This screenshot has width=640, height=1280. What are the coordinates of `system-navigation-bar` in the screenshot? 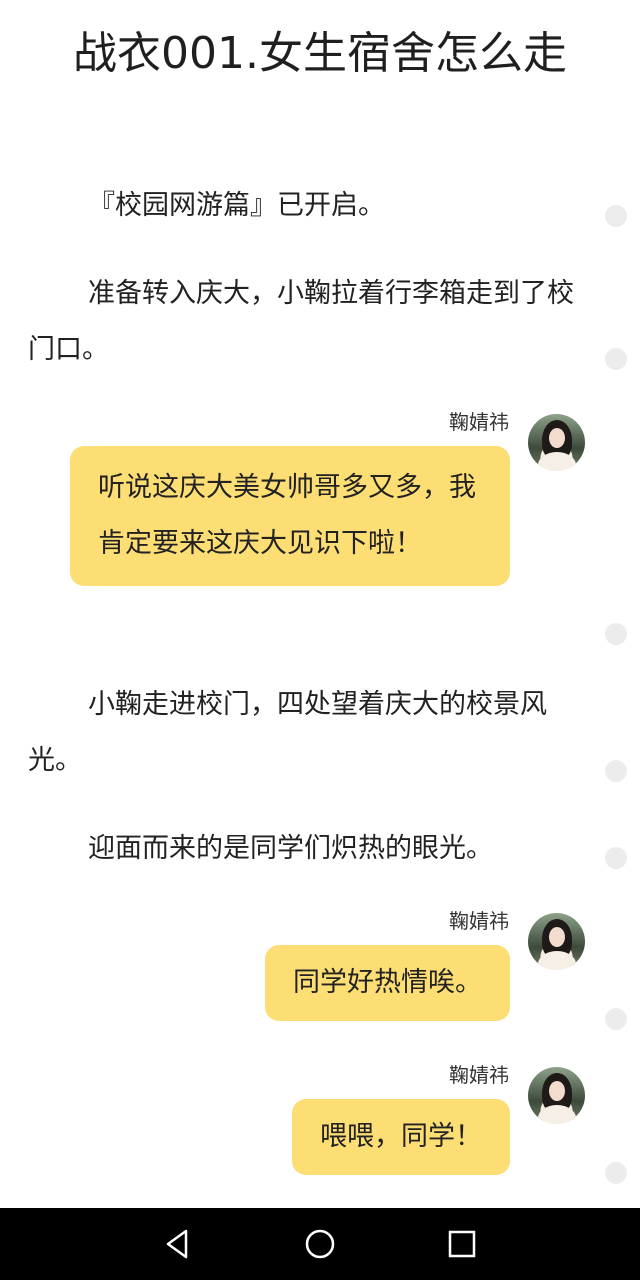 It's located at (320, 1244).